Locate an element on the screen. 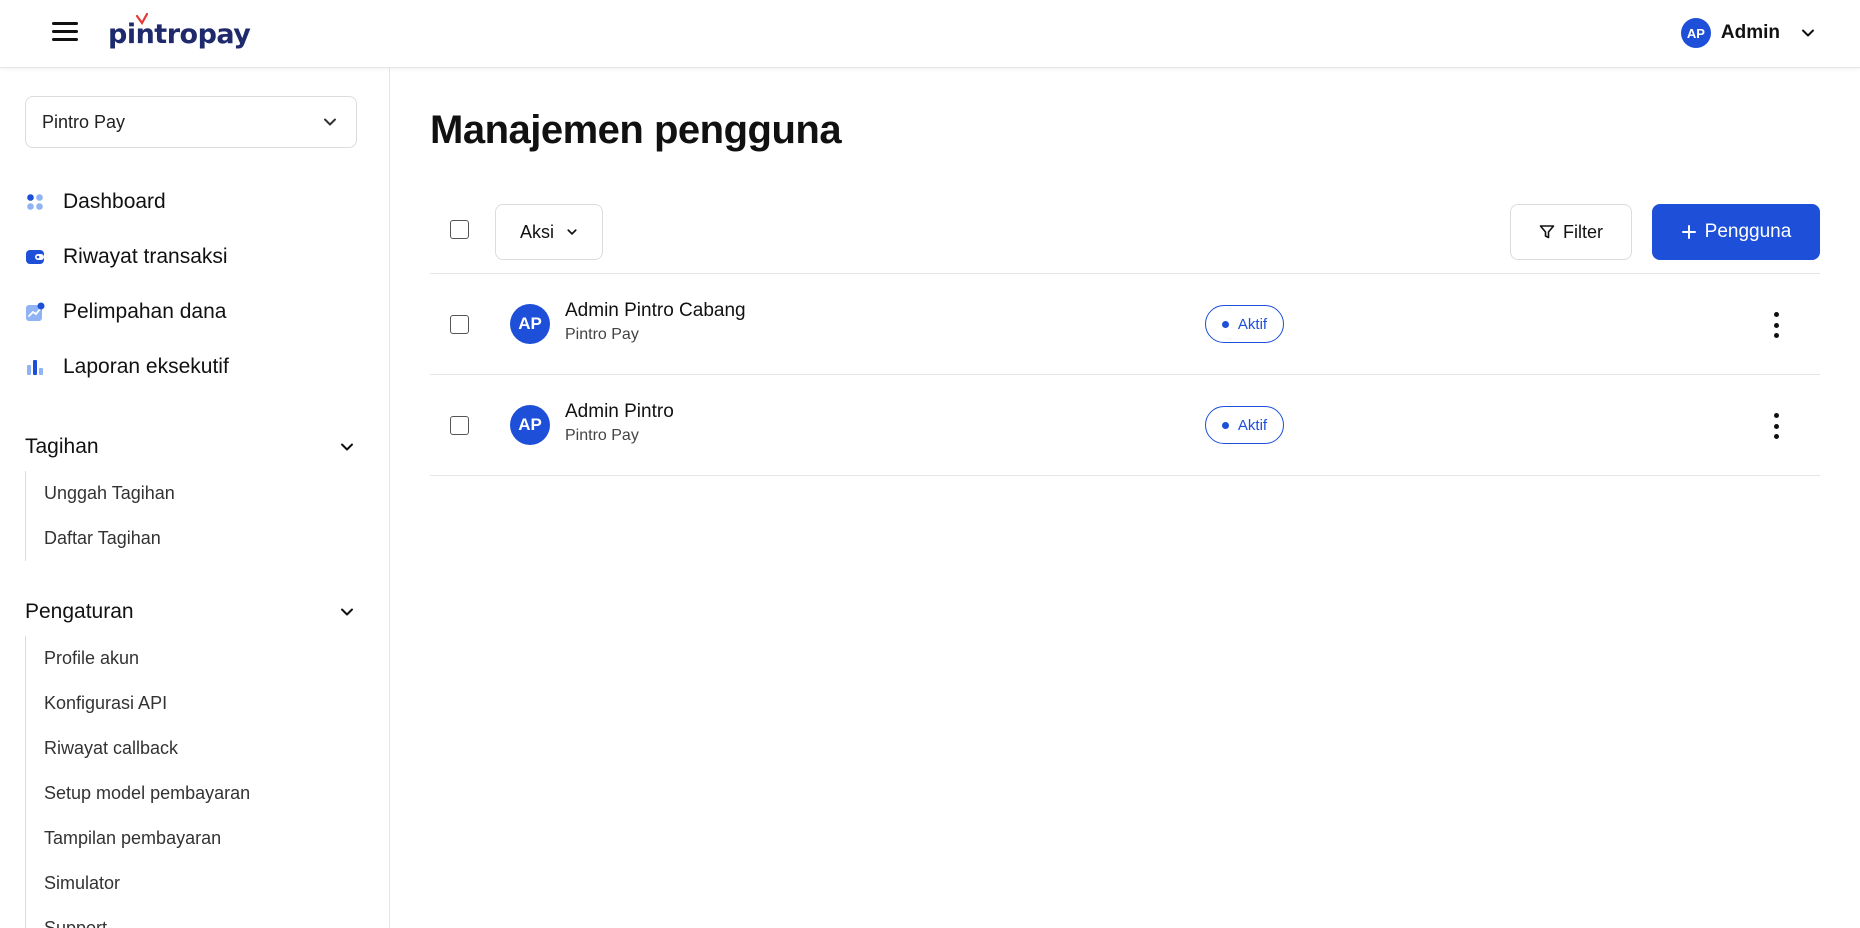 This screenshot has height=928, width=1860. table-row: AP Admin Pintro Pintro Pay Aktif is located at coordinates (1125, 425).